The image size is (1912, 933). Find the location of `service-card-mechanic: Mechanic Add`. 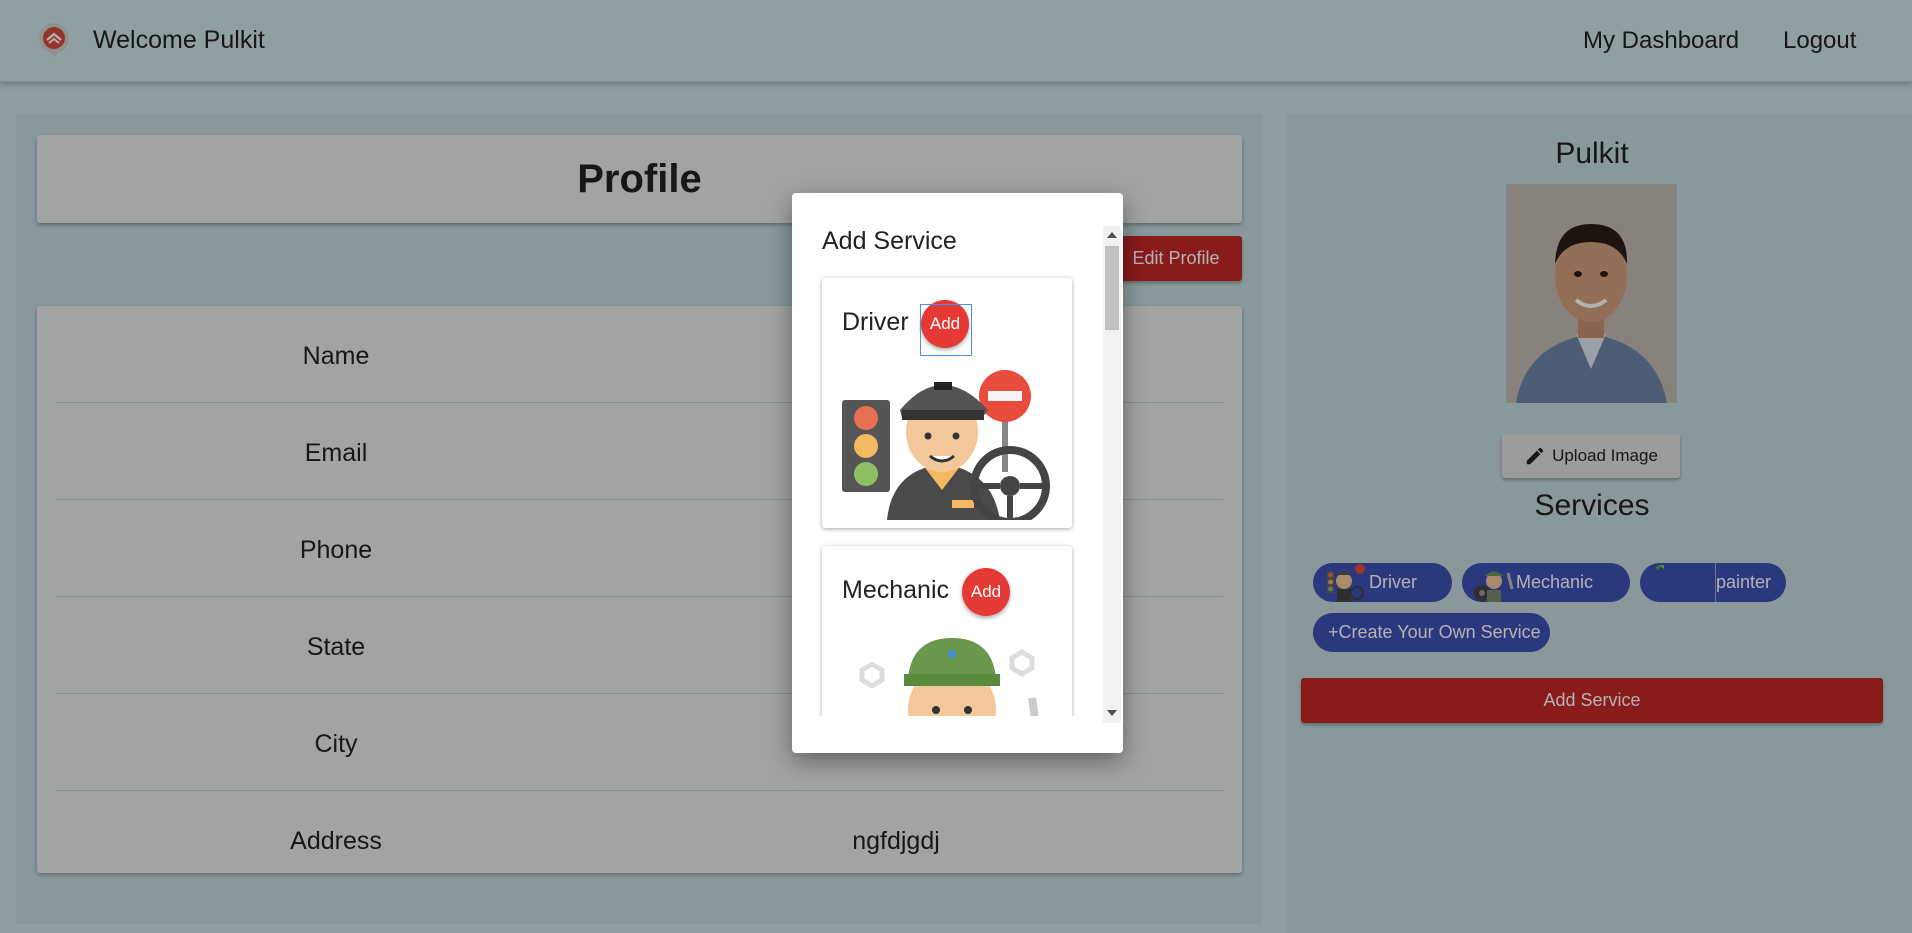

service-card-mechanic: Mechanic Add is located at coordinates (947, 631).